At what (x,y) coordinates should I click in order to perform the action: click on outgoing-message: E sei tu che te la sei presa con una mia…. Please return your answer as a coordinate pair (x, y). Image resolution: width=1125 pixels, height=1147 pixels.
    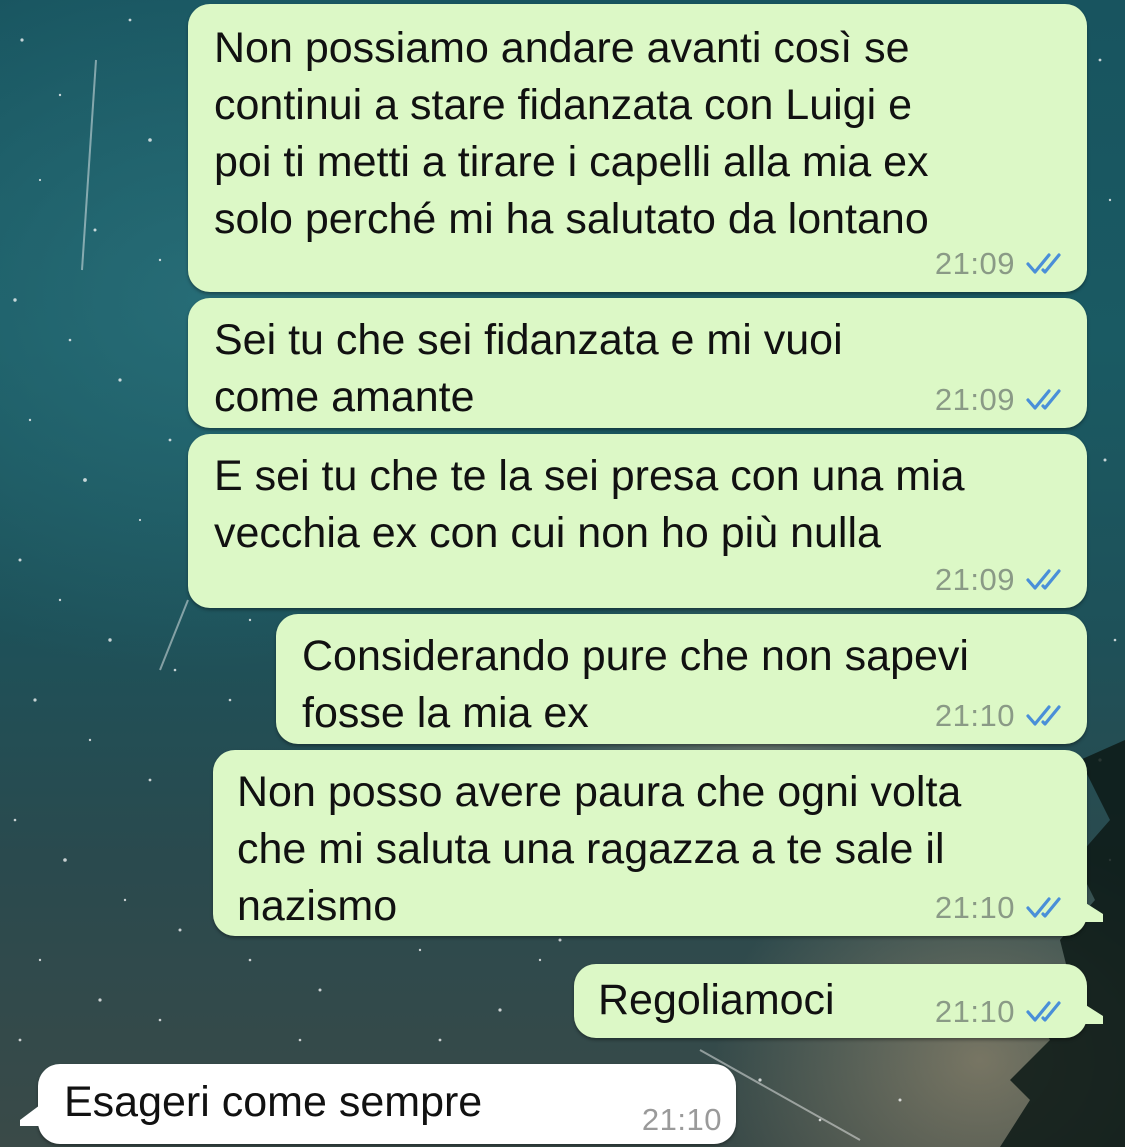
    Looking at the image, I should click on (637, 521).